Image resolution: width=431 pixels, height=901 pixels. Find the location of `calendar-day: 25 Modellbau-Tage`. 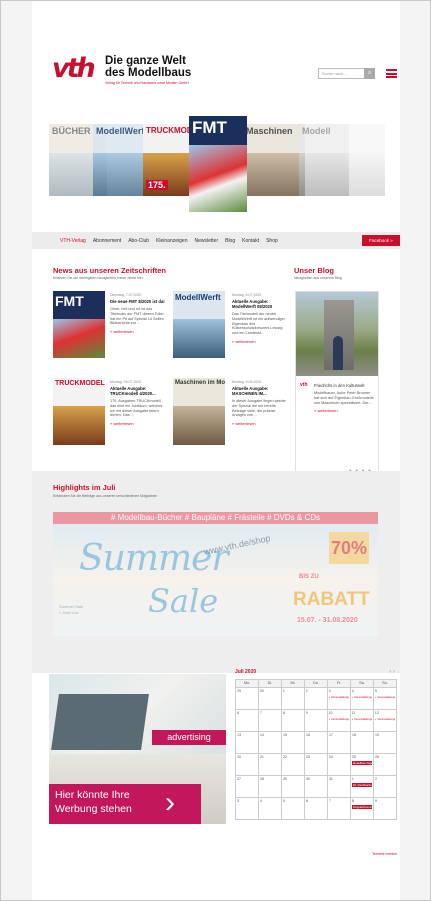

calendar-day: 25 Modellbau-Tage is located at coordinates (362, 765).